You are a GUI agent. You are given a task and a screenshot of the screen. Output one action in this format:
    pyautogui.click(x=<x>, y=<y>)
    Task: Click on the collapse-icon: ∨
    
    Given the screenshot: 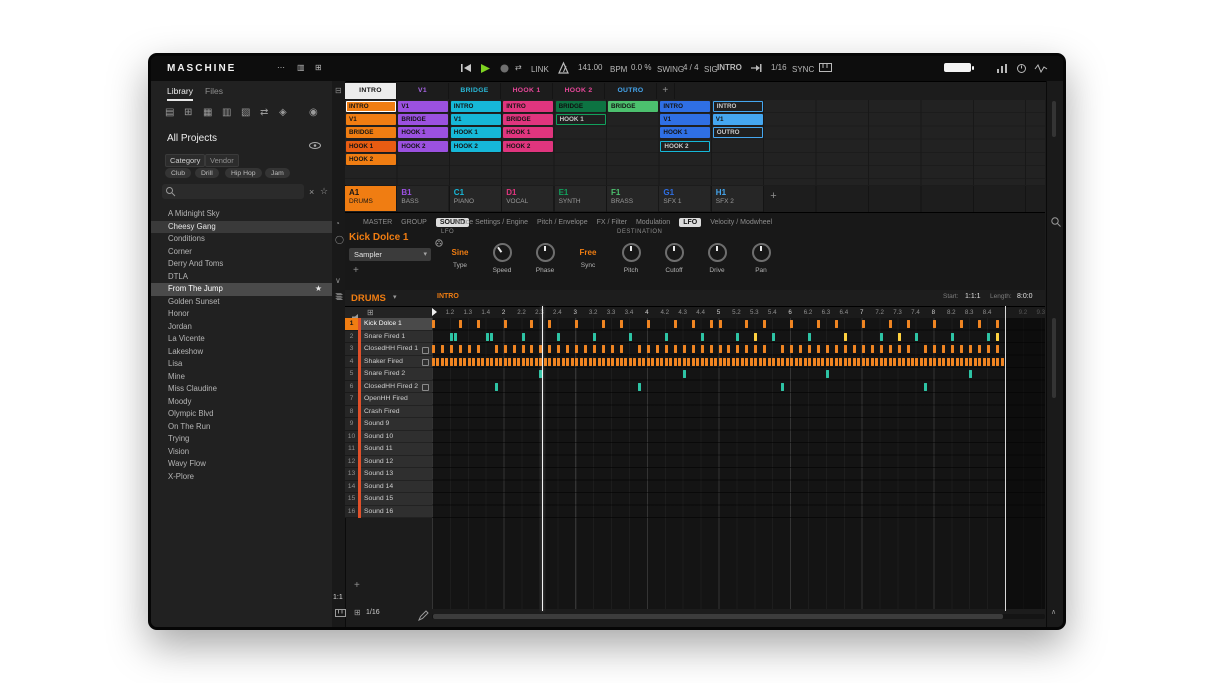 What is the action you would take?
    pyautogui.click(x=338, y=280)
    